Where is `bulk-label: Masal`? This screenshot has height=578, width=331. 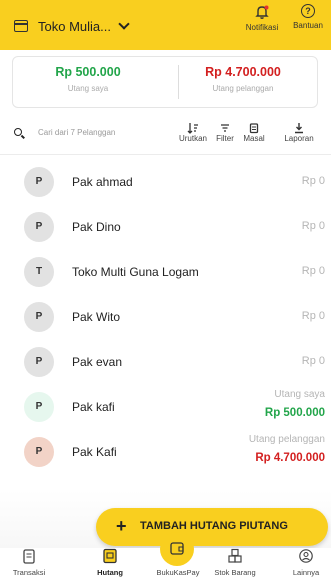 bulk-label: Masal is located at coordinates (254, 138).